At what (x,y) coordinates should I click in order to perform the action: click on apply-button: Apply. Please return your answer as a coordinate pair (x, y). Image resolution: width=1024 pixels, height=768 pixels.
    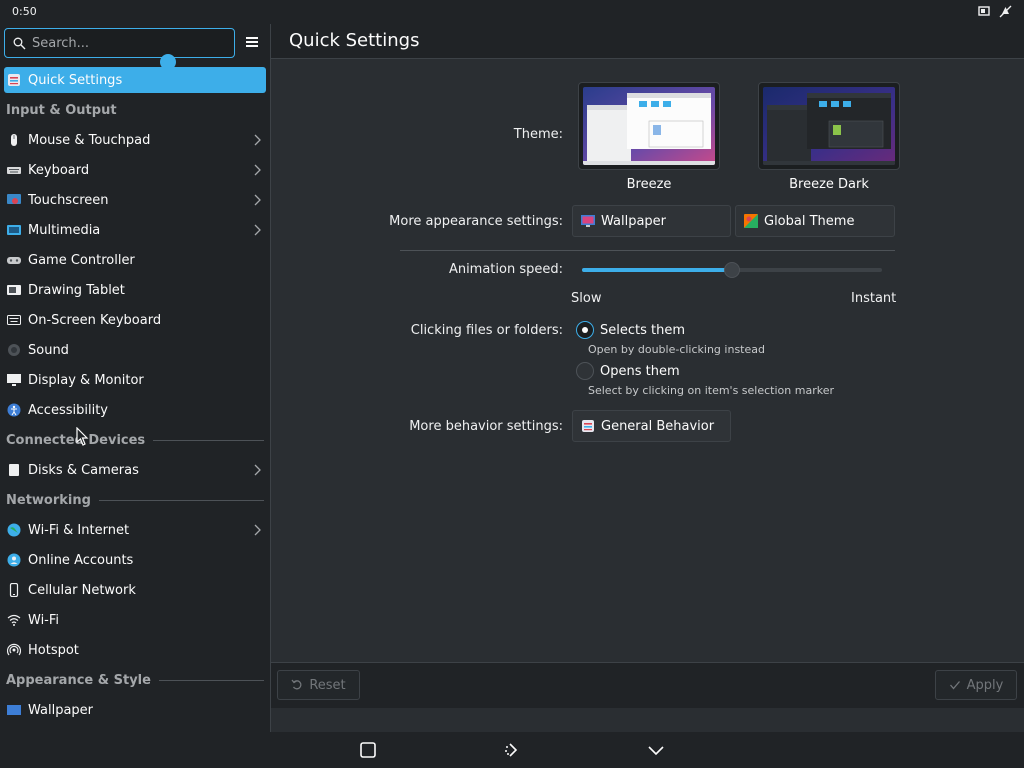
    Looking at the image, I should click on (976, 685).